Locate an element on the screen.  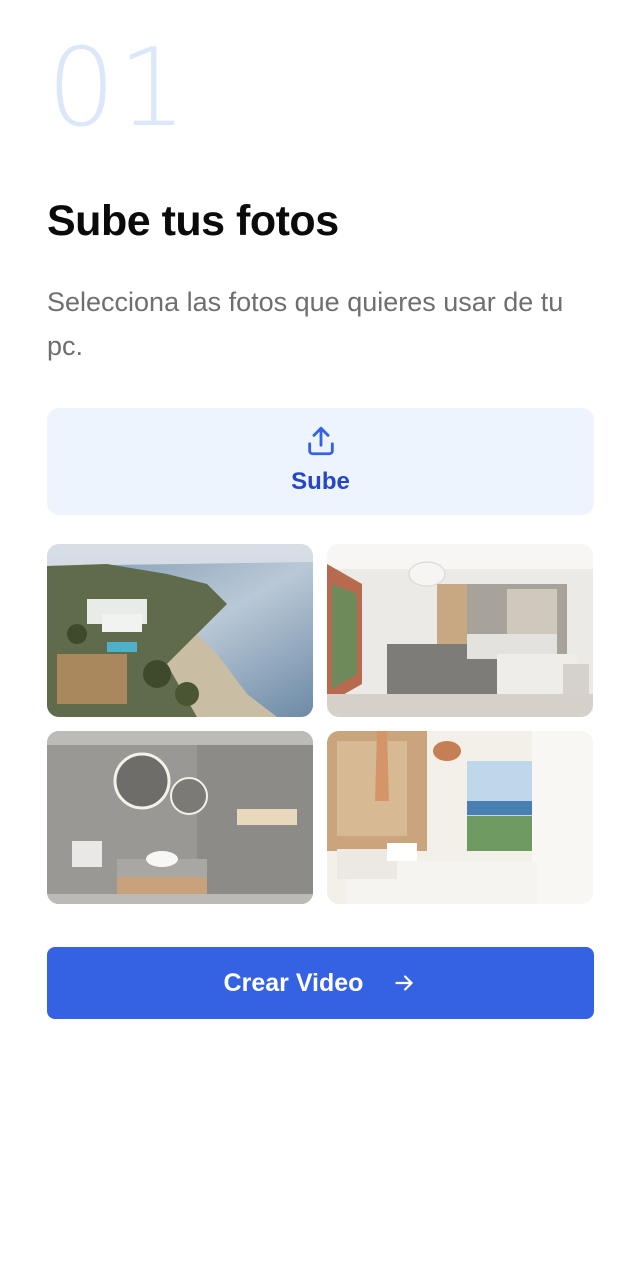
bedroom-white-image is located at coordinates (460, 630).